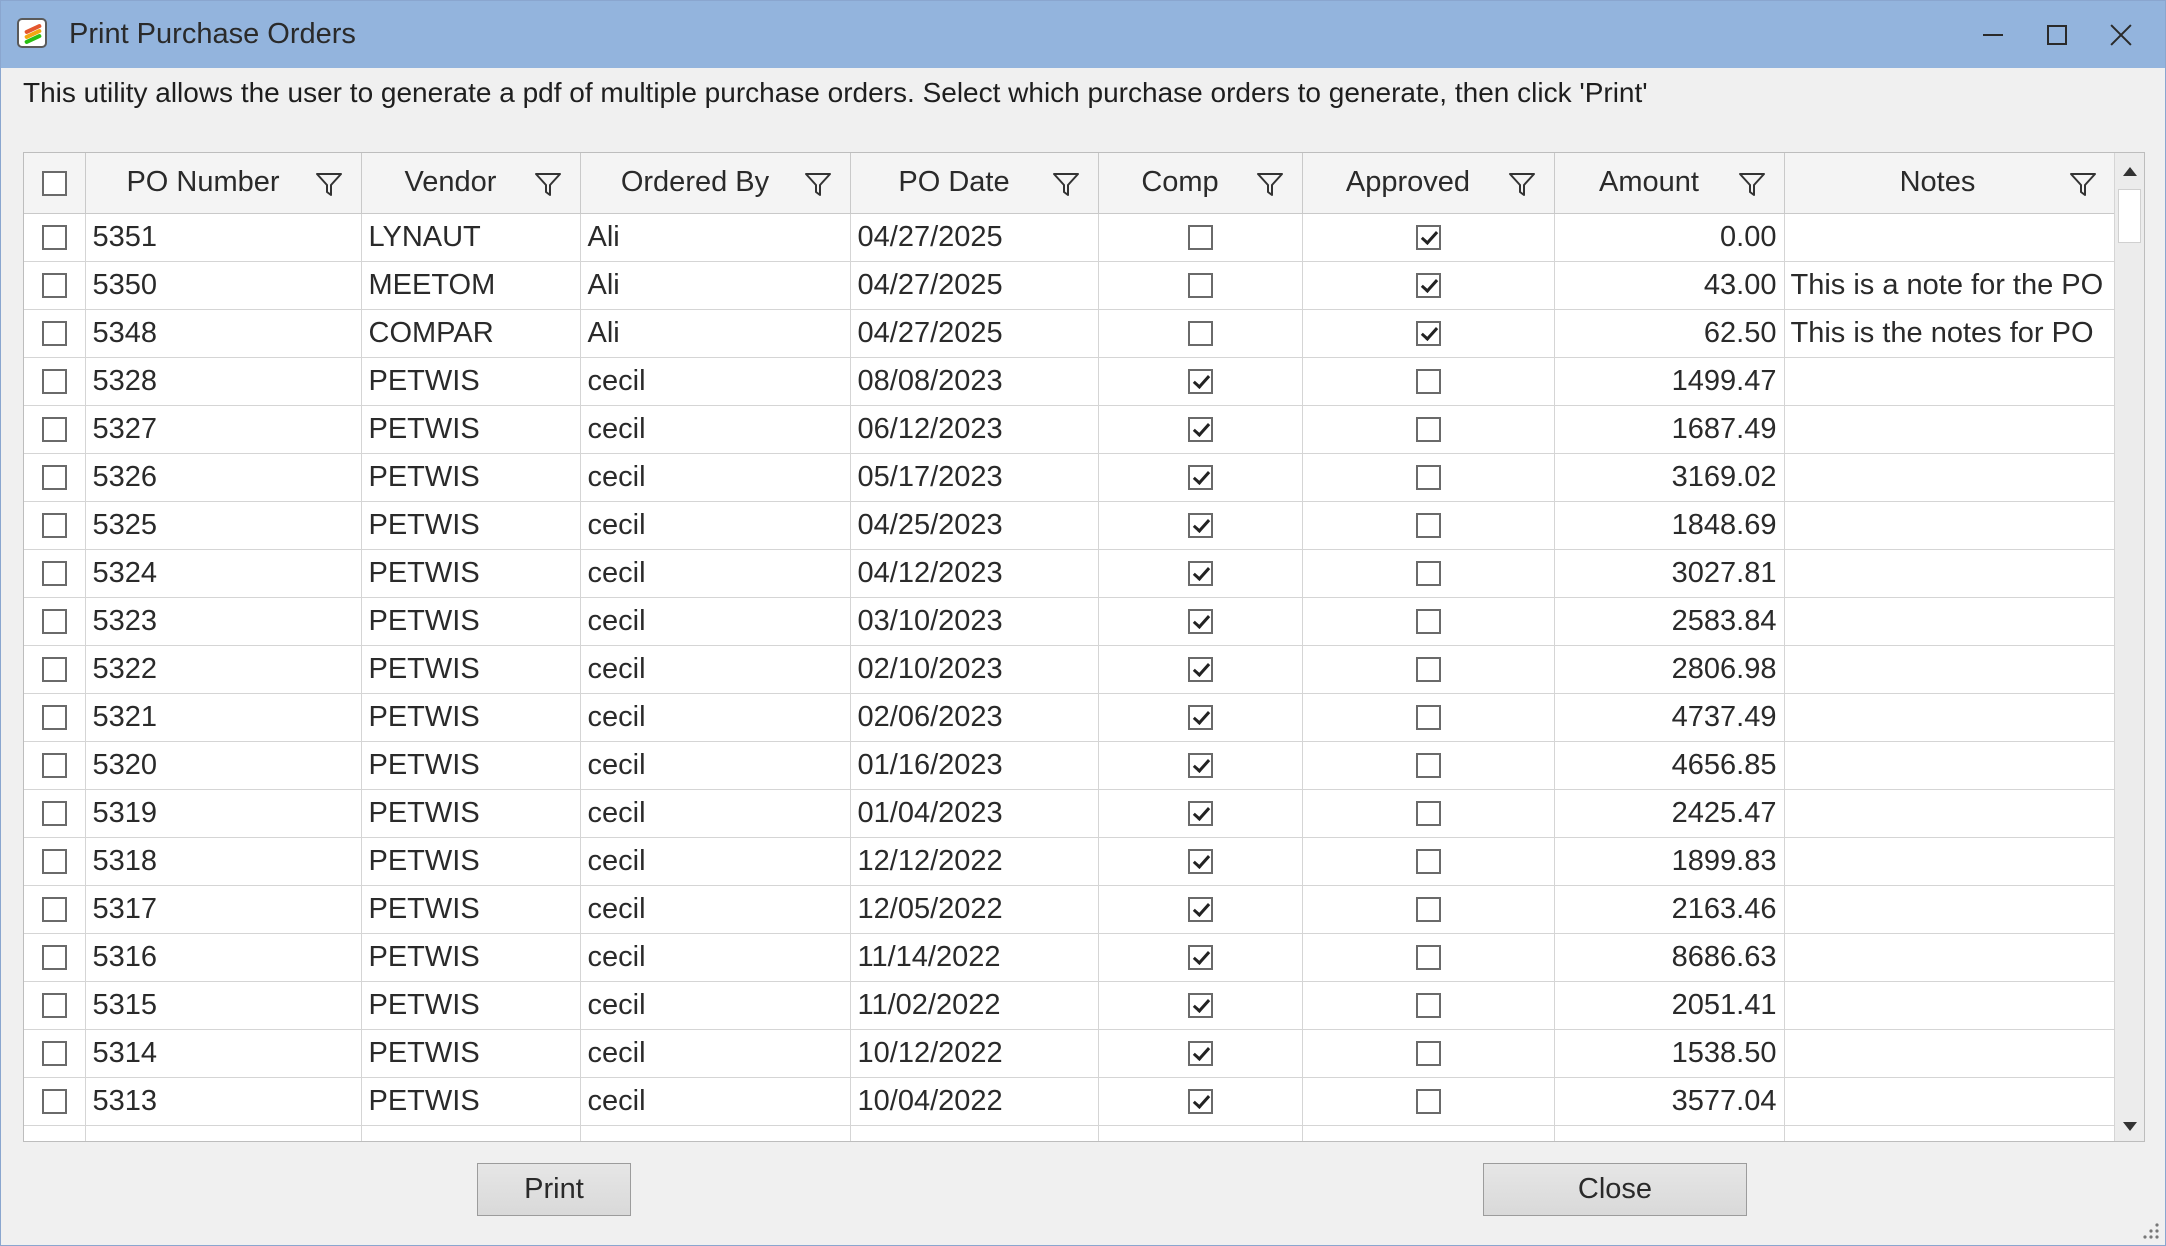 Image resolution: width=2166 pixels, height=1246 pixels. Describe the element at coordinates (1070, 237) in the screenshot. I see `table-row: 5351 LYNAUT Ali 04/27/2025 0.00` at that location.